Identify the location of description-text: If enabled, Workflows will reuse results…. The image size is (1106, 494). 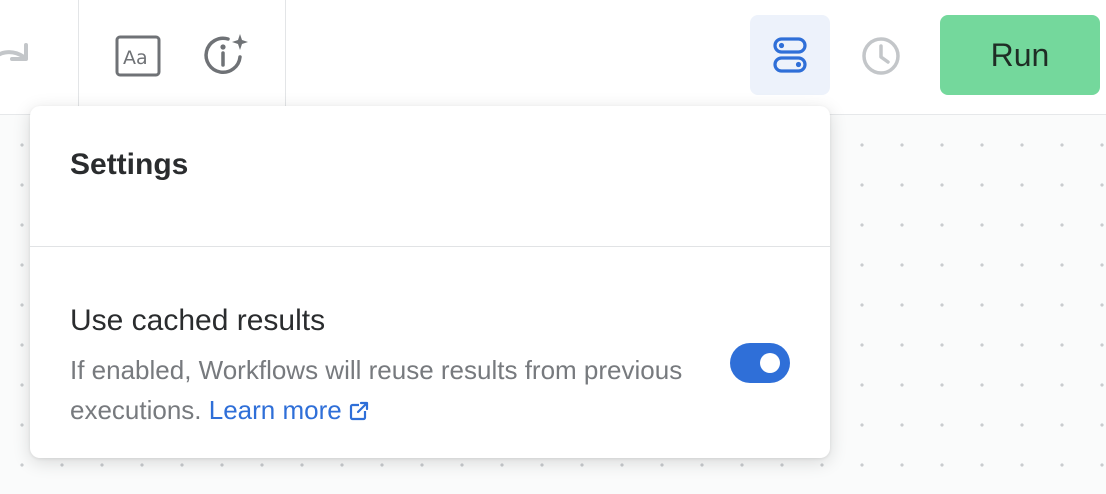
(376, 390).